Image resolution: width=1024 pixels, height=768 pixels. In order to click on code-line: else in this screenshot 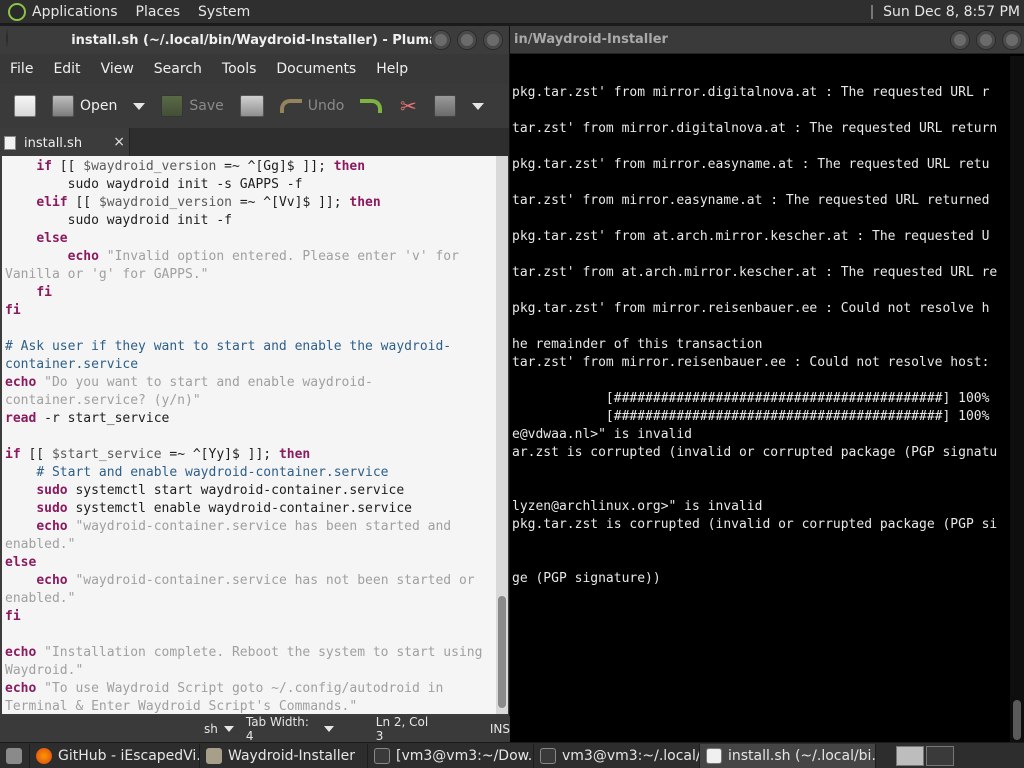, I will do `click(52, 238)`.